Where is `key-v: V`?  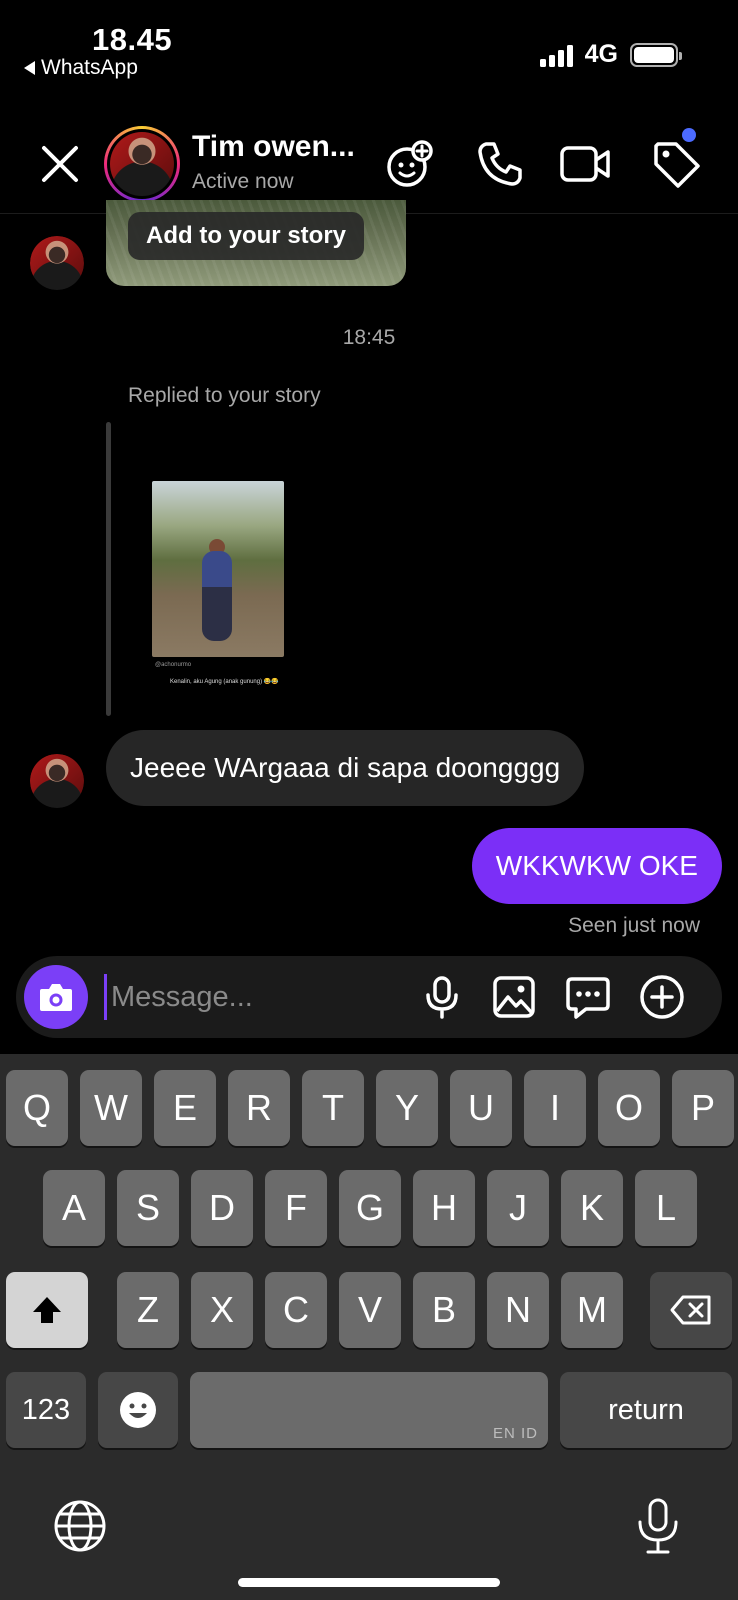
key-v: V is located at coordinates (370, 1310).